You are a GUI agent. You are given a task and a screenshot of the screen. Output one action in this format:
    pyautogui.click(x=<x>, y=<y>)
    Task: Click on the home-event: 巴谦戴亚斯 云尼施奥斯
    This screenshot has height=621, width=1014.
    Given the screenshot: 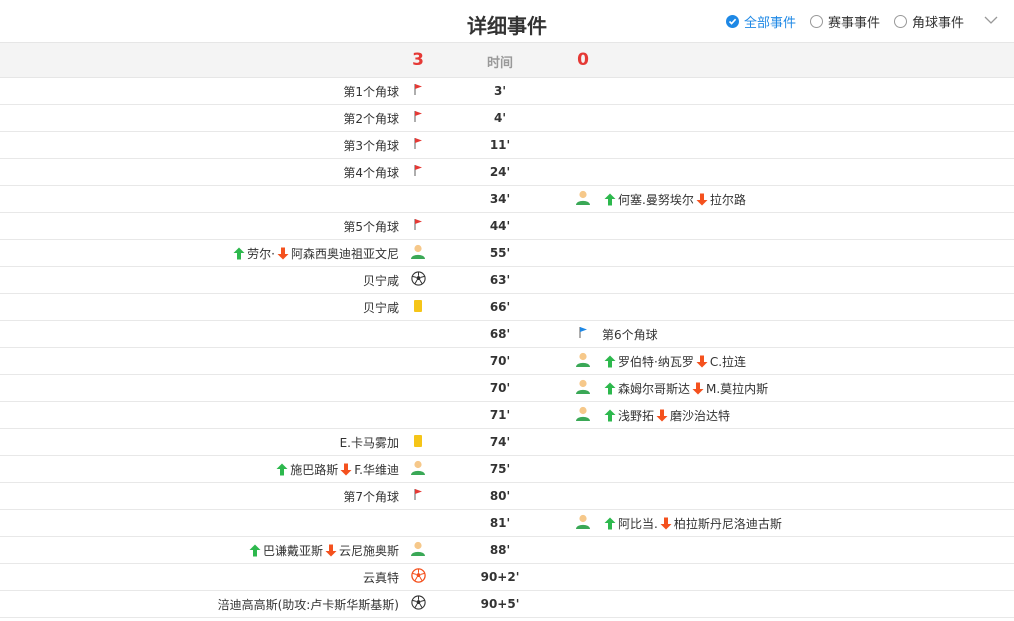 What is the action you would take?
    pyautogui.click(x=323, y=550)
    